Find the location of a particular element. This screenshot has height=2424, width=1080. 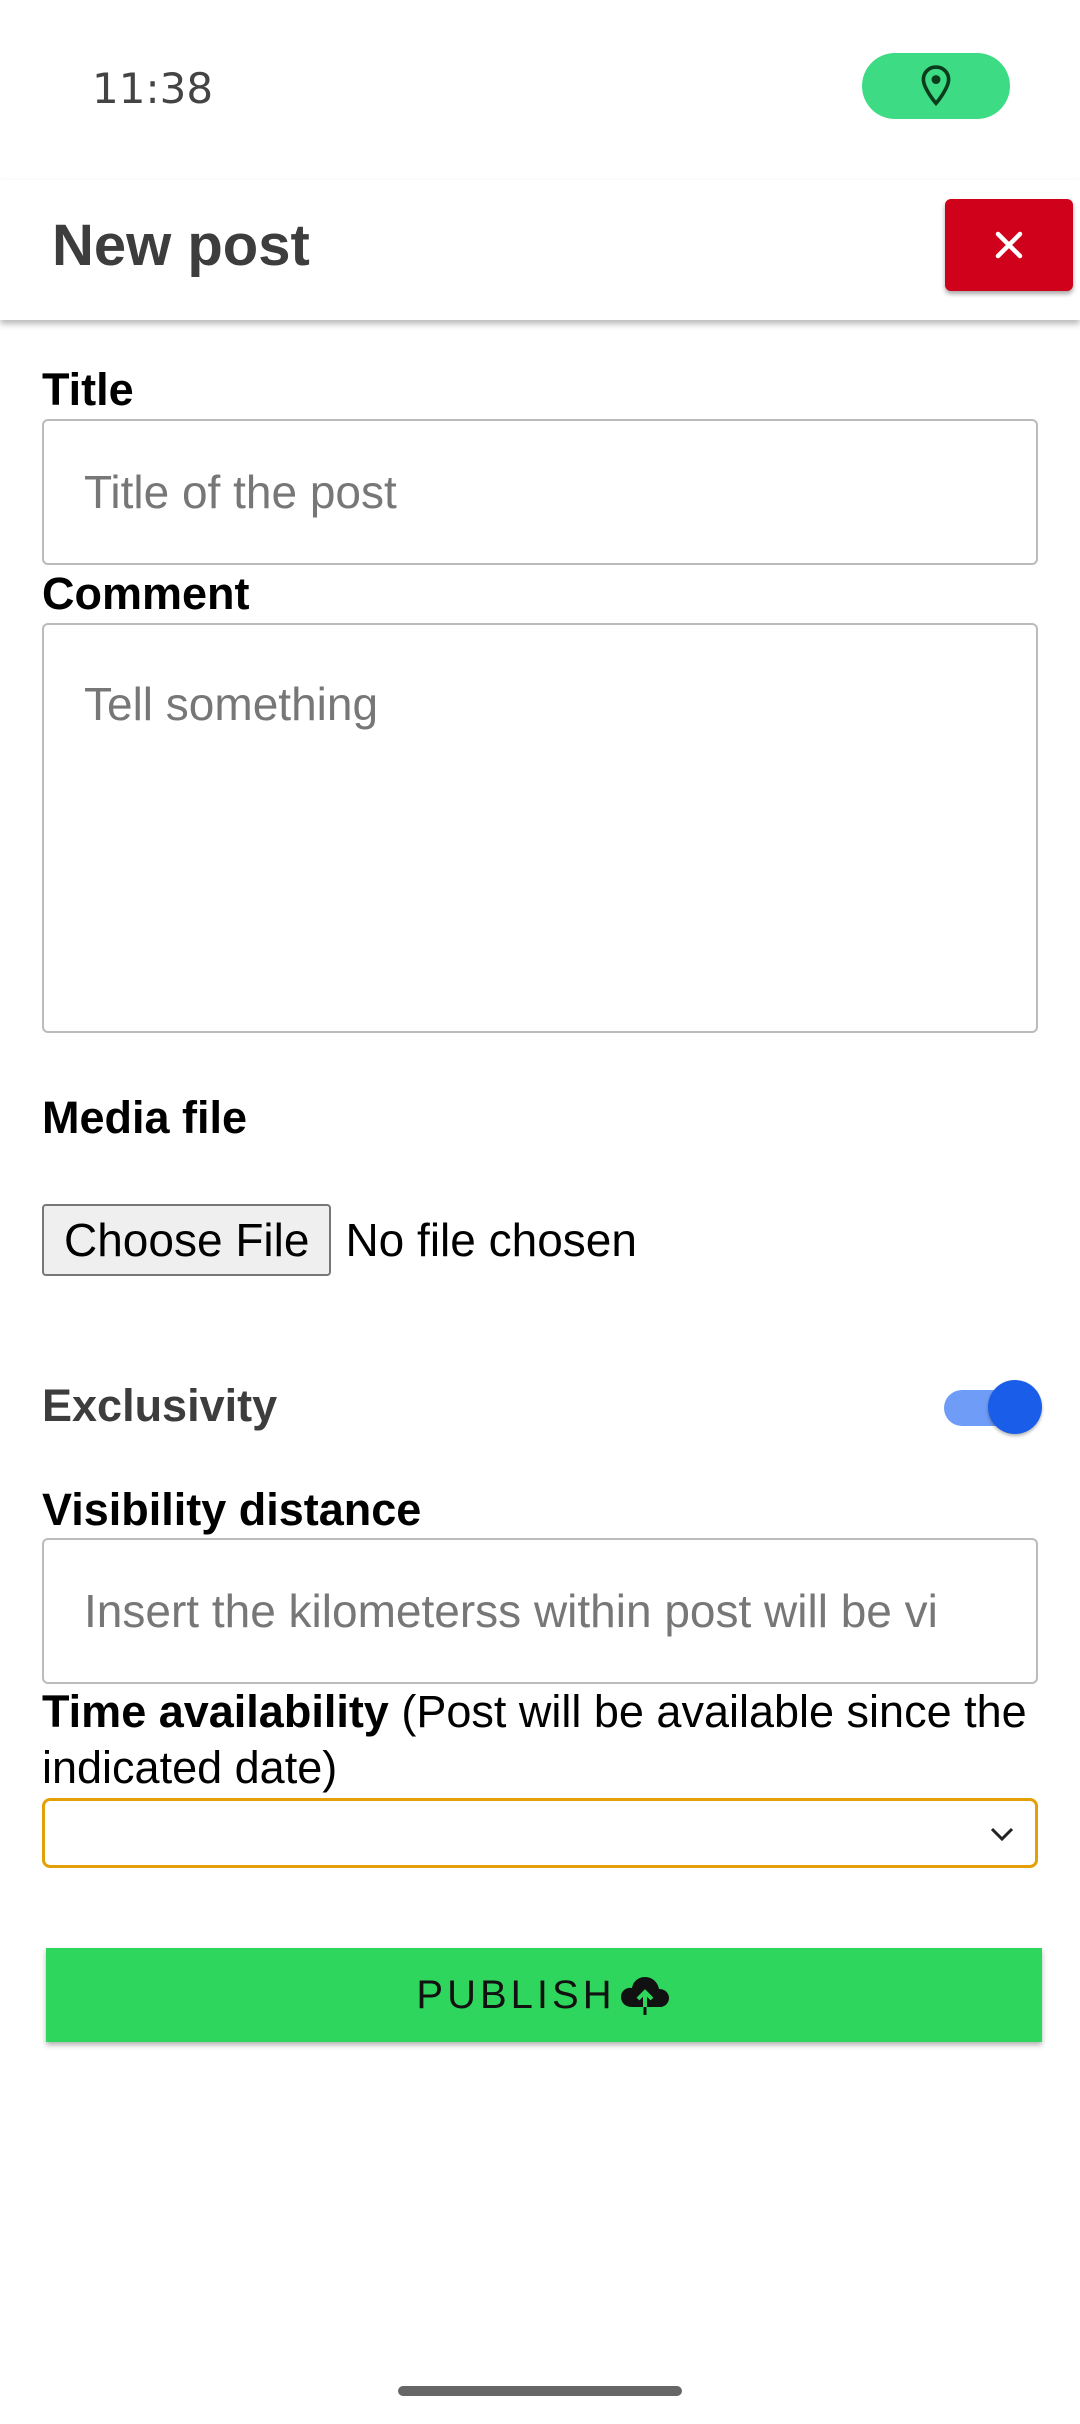

choose-file-button: Choose File is located at coordinates (187, 1240).